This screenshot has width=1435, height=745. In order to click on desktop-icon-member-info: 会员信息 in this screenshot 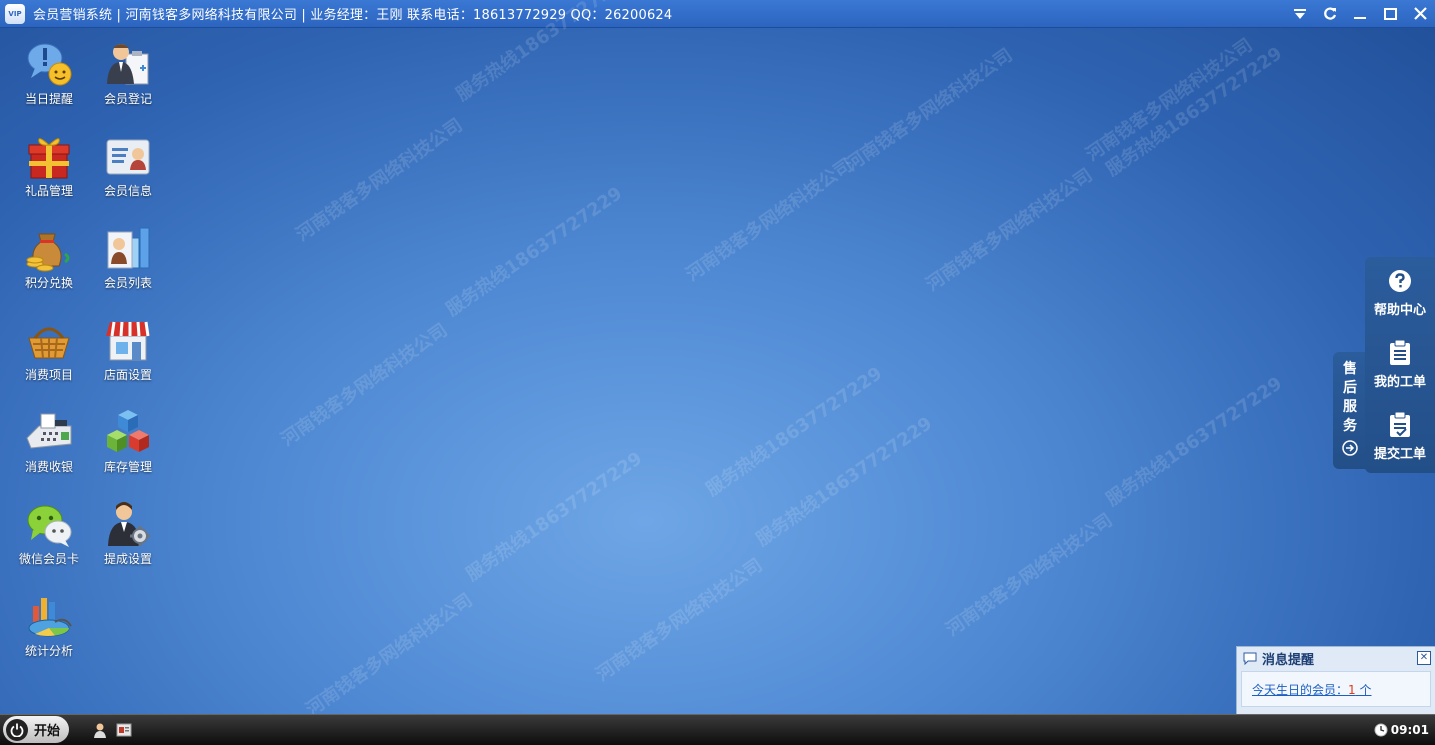, I will do `click(128, 165)`.